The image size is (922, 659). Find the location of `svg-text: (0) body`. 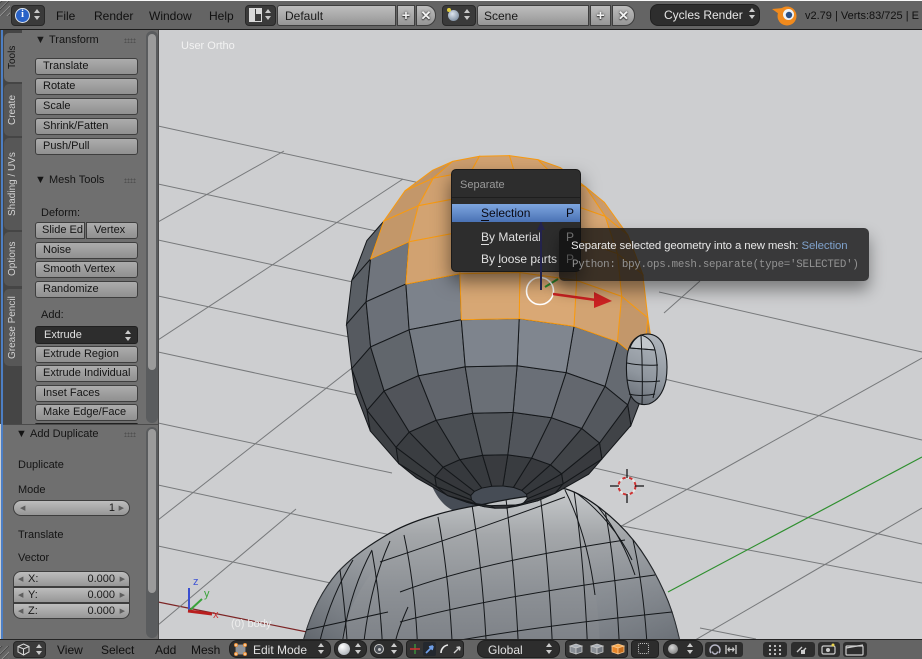

svg-text: (0) body is located at coordinates (251, 624).